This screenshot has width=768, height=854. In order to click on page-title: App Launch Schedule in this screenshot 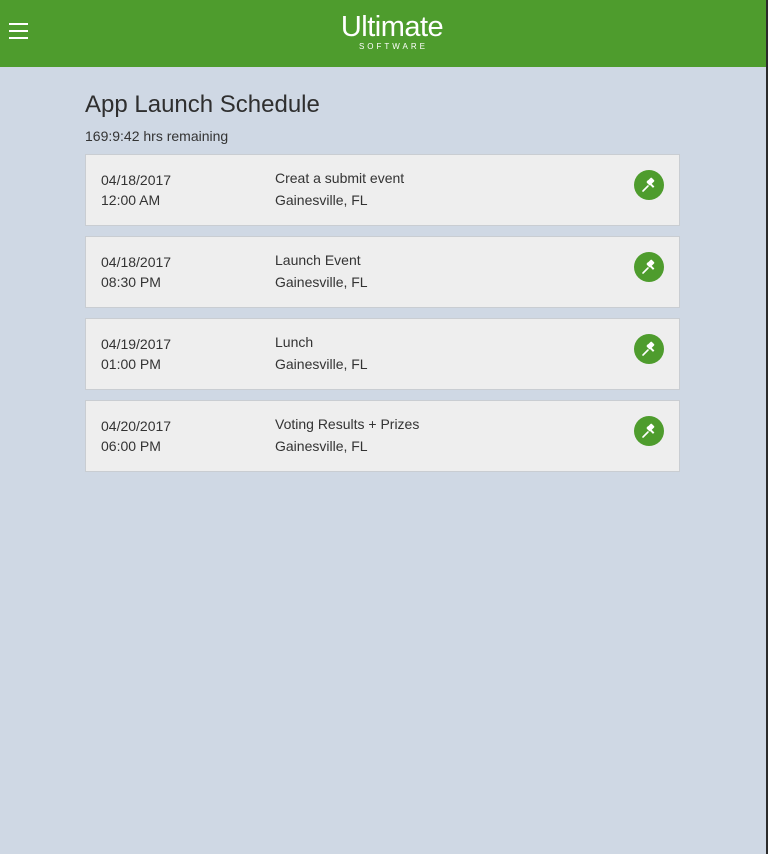, I will do `click(202, 104)`.